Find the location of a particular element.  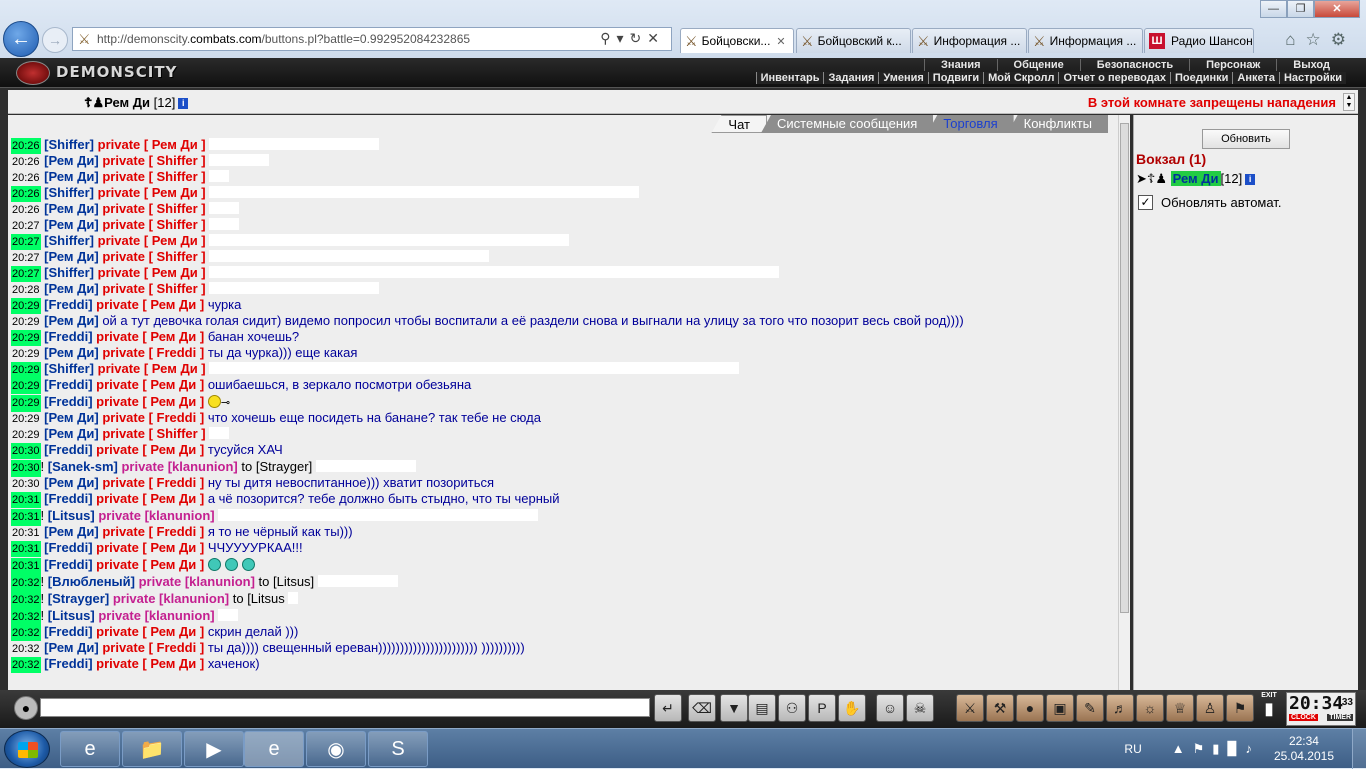

browser-tab-5: Ш Радио Шансон is located at coordinates (1199, 40).